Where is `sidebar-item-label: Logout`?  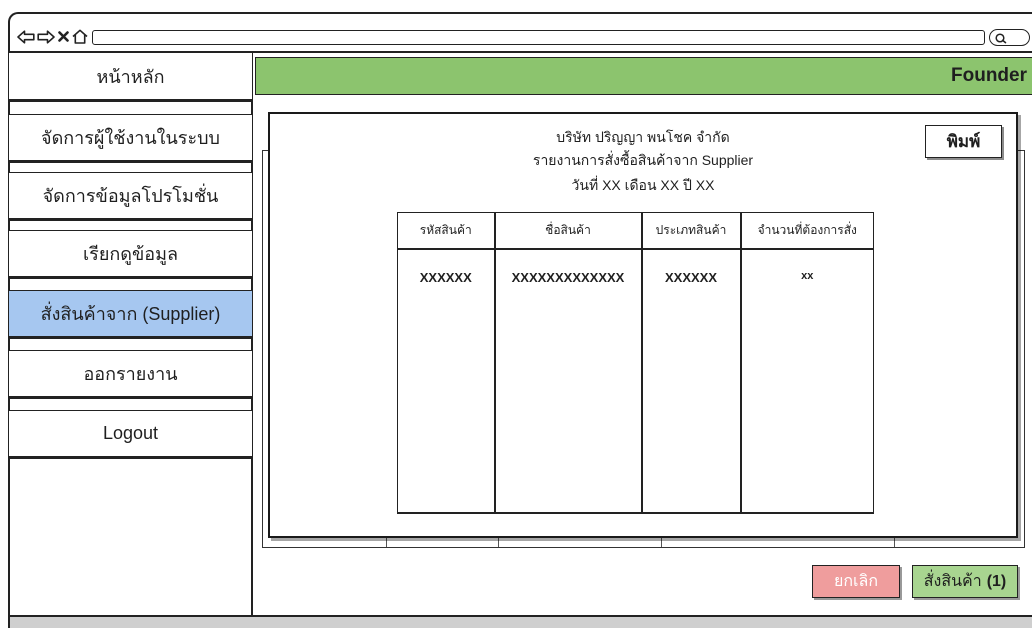 sidebar-item-label: Logout is located at coordinates (130, 433).